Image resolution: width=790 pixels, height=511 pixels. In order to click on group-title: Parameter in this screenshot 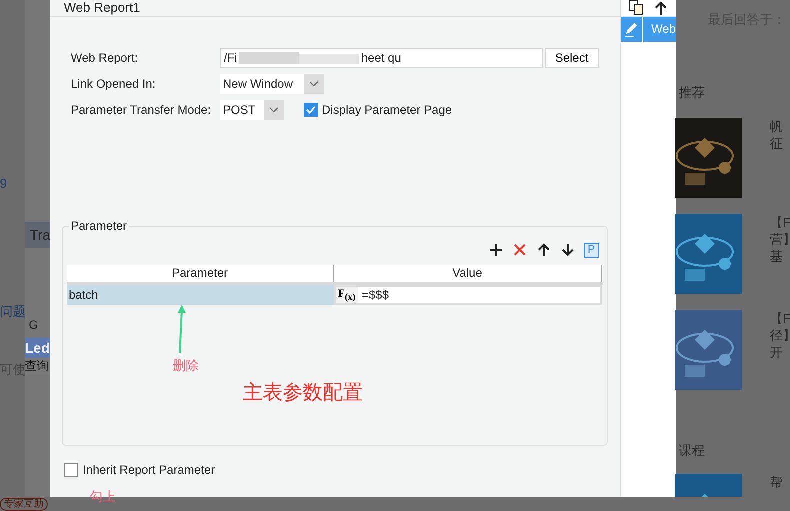, I will do `click(99, 226)`.